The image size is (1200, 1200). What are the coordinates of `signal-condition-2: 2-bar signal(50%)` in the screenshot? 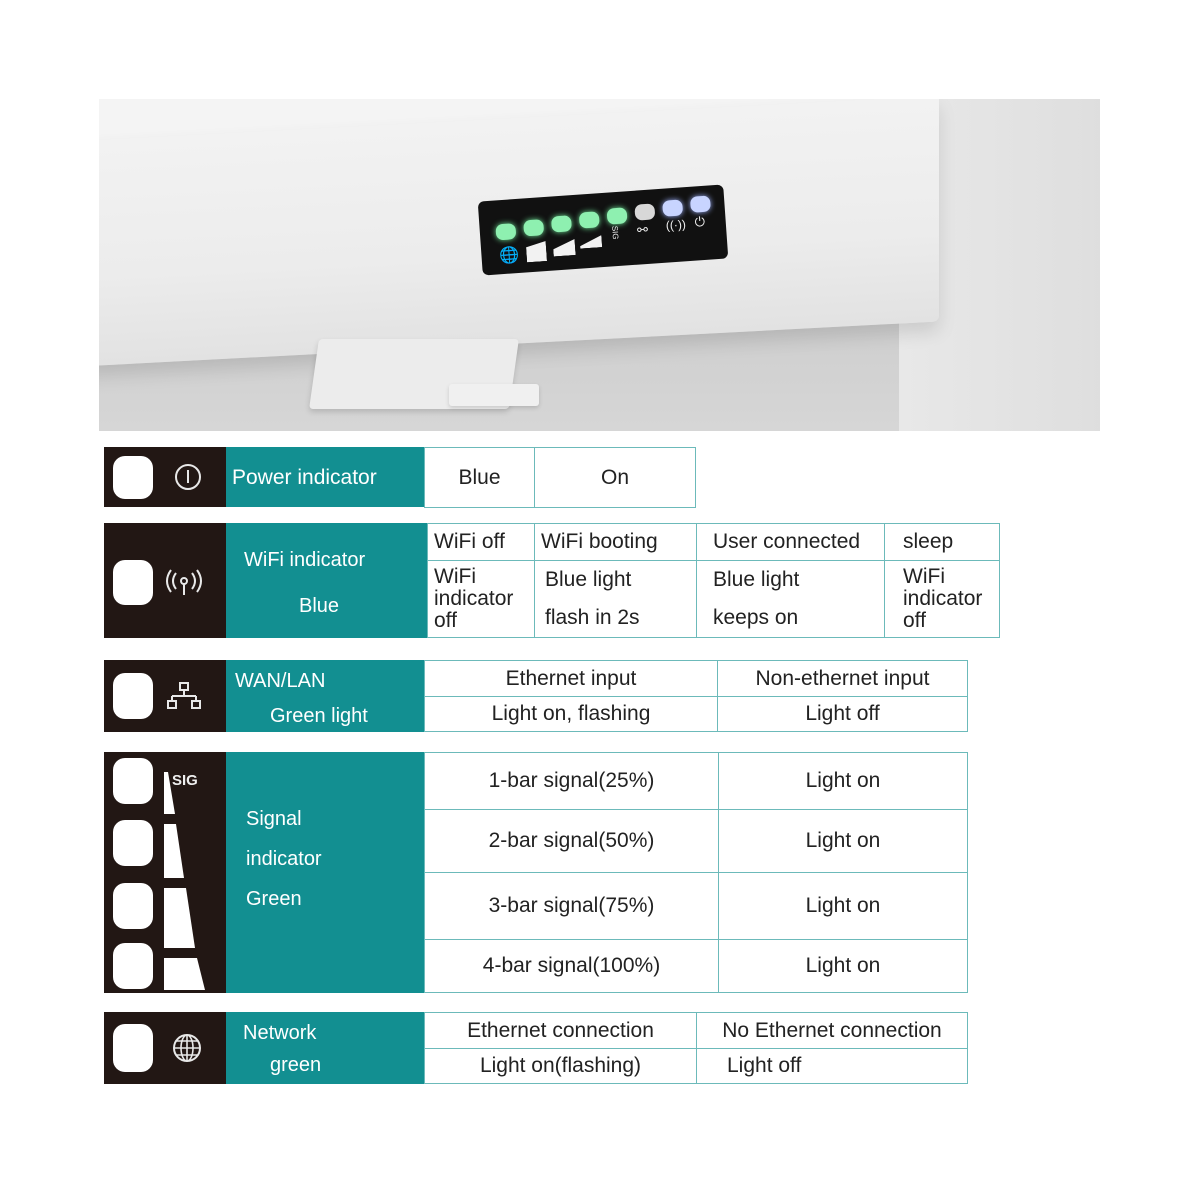 It's located at (571, 841).